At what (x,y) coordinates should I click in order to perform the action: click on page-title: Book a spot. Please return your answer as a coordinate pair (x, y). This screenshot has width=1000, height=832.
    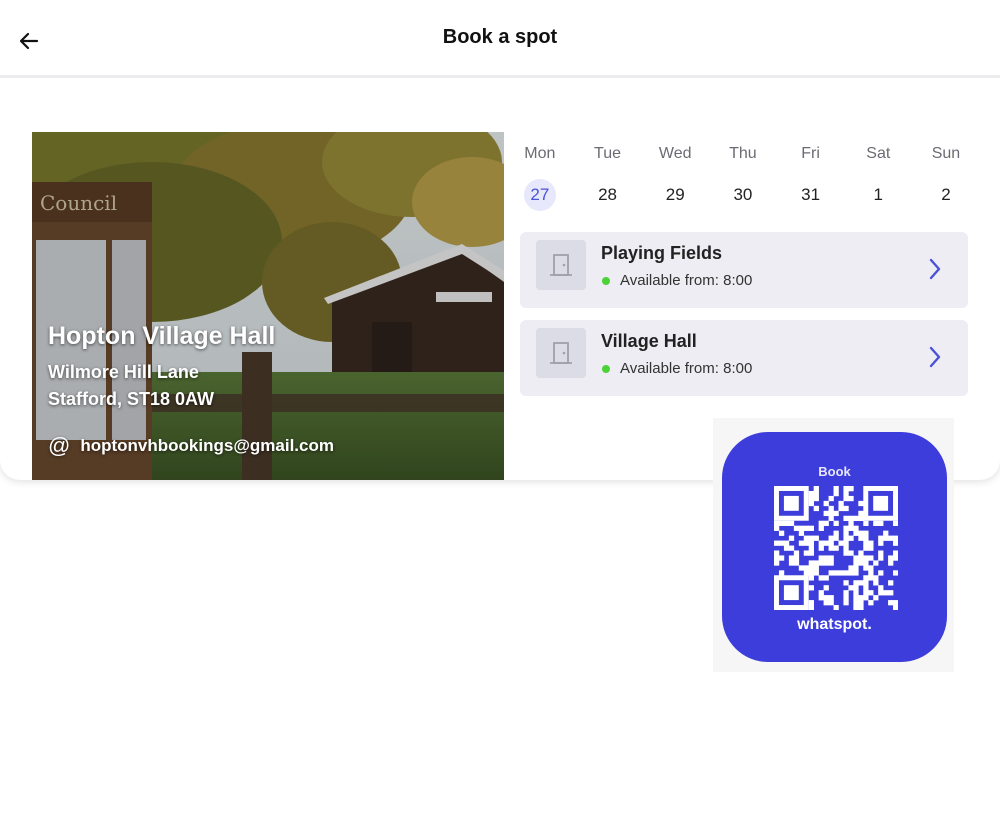
    Looking at the image, I should click on (500, 37).